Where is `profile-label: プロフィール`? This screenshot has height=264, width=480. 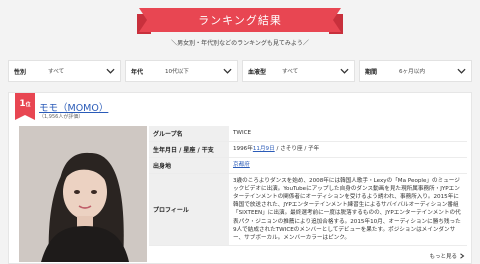
profile-label: プロフィール is located at coordinates (189, 209).